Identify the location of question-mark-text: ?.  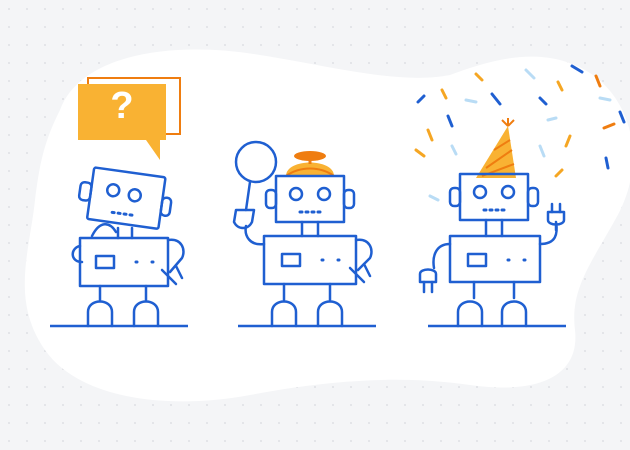
(121, 106).